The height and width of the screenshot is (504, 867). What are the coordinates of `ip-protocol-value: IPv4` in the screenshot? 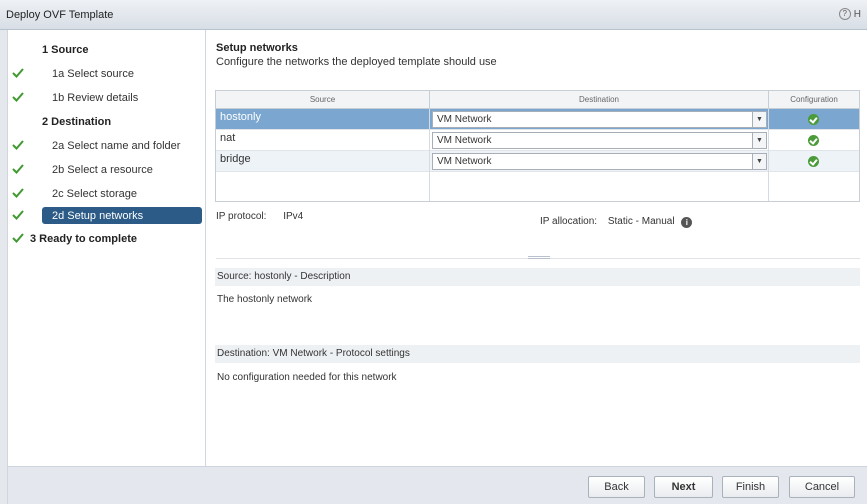 It's located at (293, 216).